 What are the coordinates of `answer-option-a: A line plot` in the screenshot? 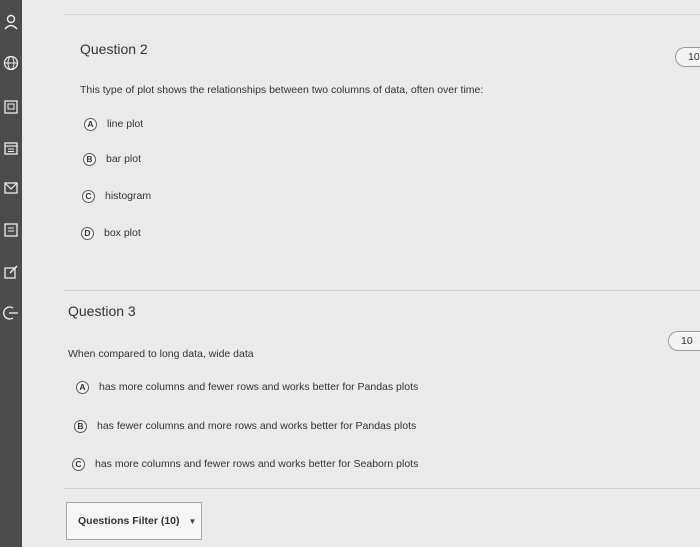 It's located at (113, 124).